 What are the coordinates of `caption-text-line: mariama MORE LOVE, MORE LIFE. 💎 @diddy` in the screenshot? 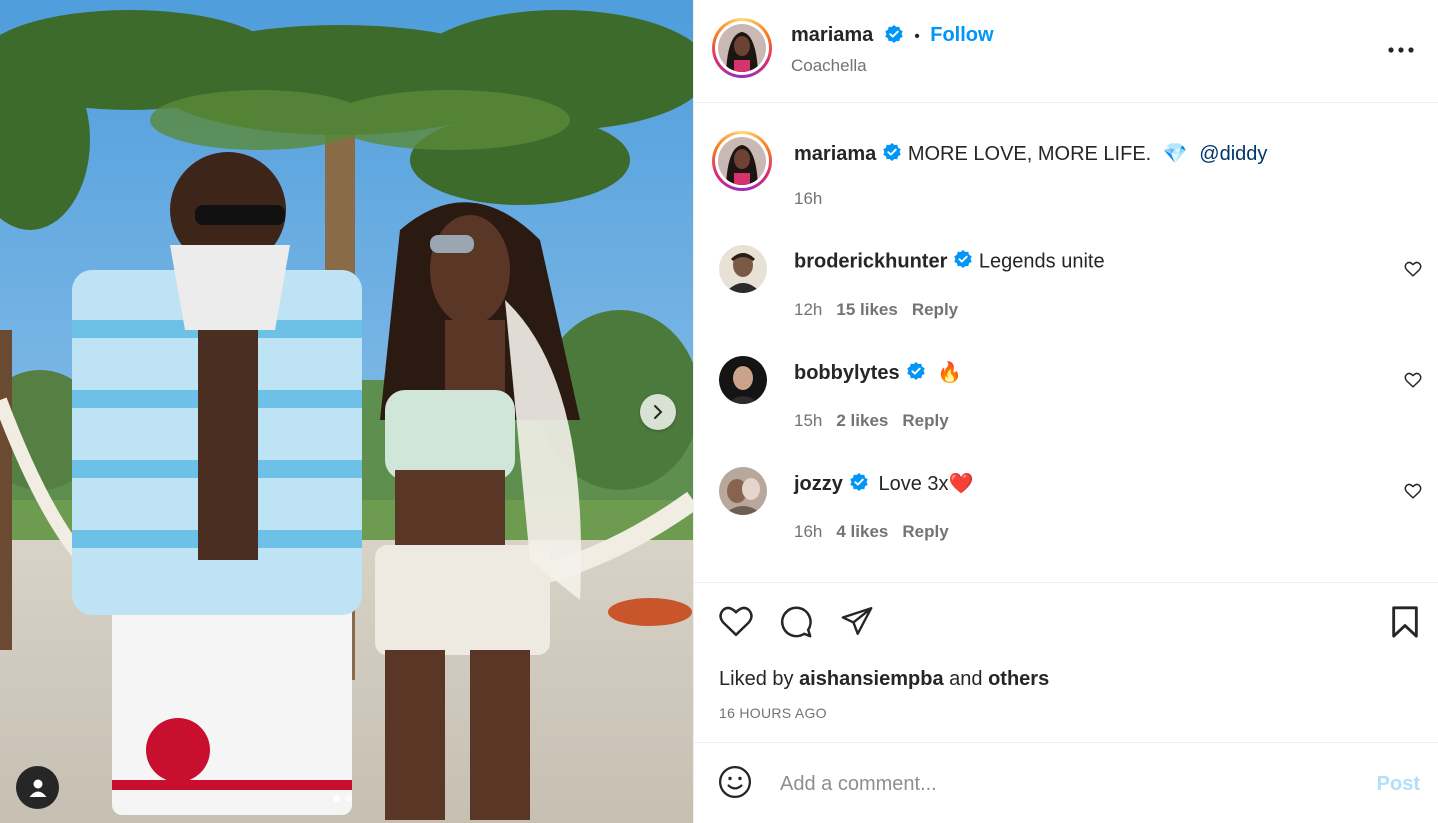 It's located at (1030, 154).